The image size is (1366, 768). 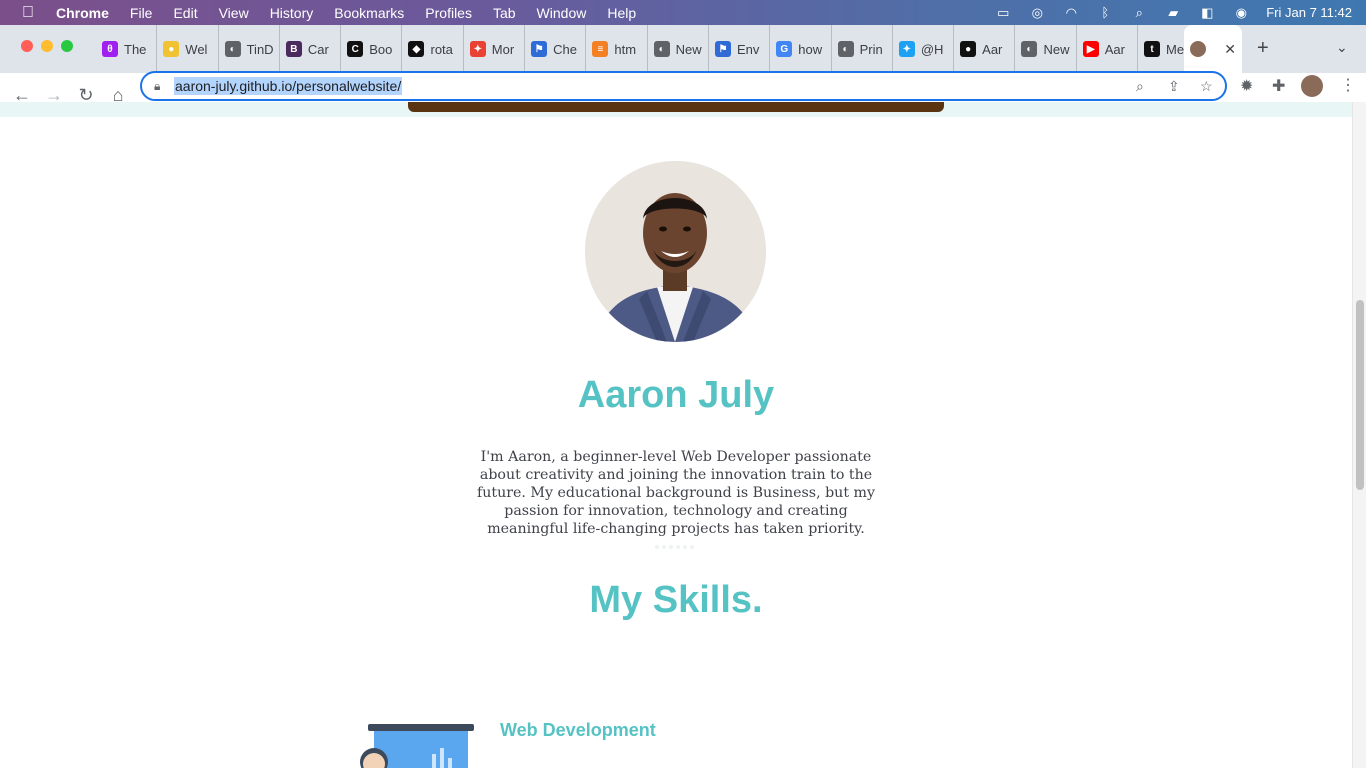 I want to click on tab-item: ✦ Mor, so click(x=495, y=49).